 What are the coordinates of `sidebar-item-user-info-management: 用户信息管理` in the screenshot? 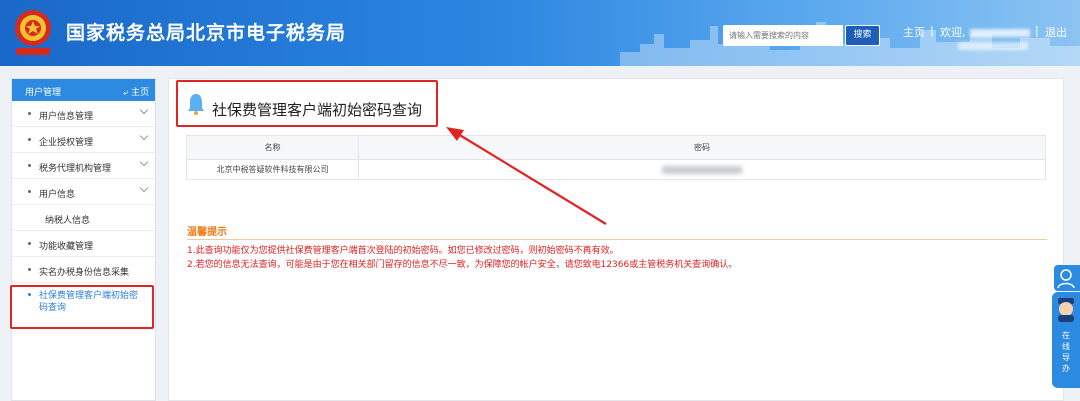 It's located at (83, 114).